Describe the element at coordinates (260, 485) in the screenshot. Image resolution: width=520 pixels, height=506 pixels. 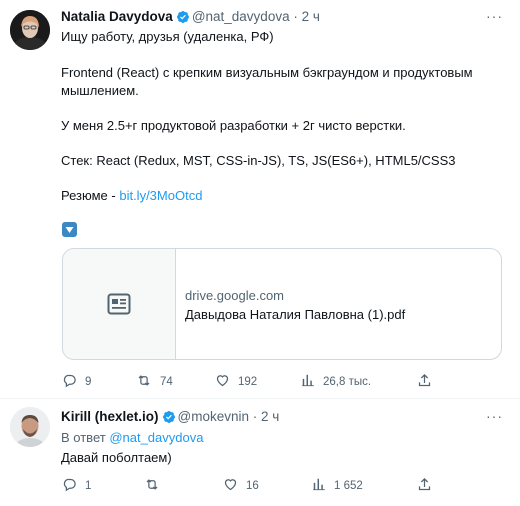
I see `action-bar: 1 16 1 652` at that location.